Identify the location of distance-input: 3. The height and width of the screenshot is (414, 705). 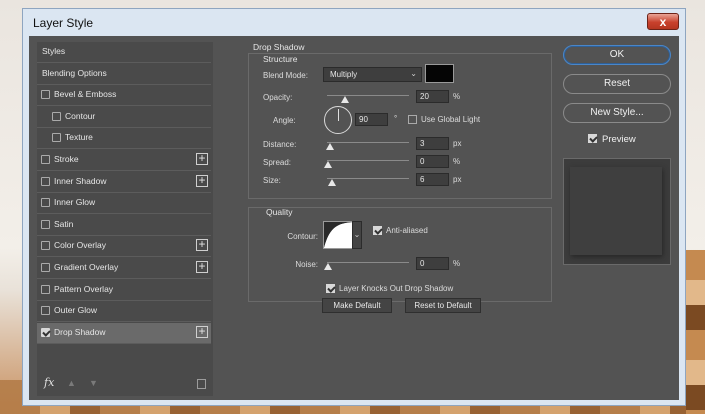
(432, 143).